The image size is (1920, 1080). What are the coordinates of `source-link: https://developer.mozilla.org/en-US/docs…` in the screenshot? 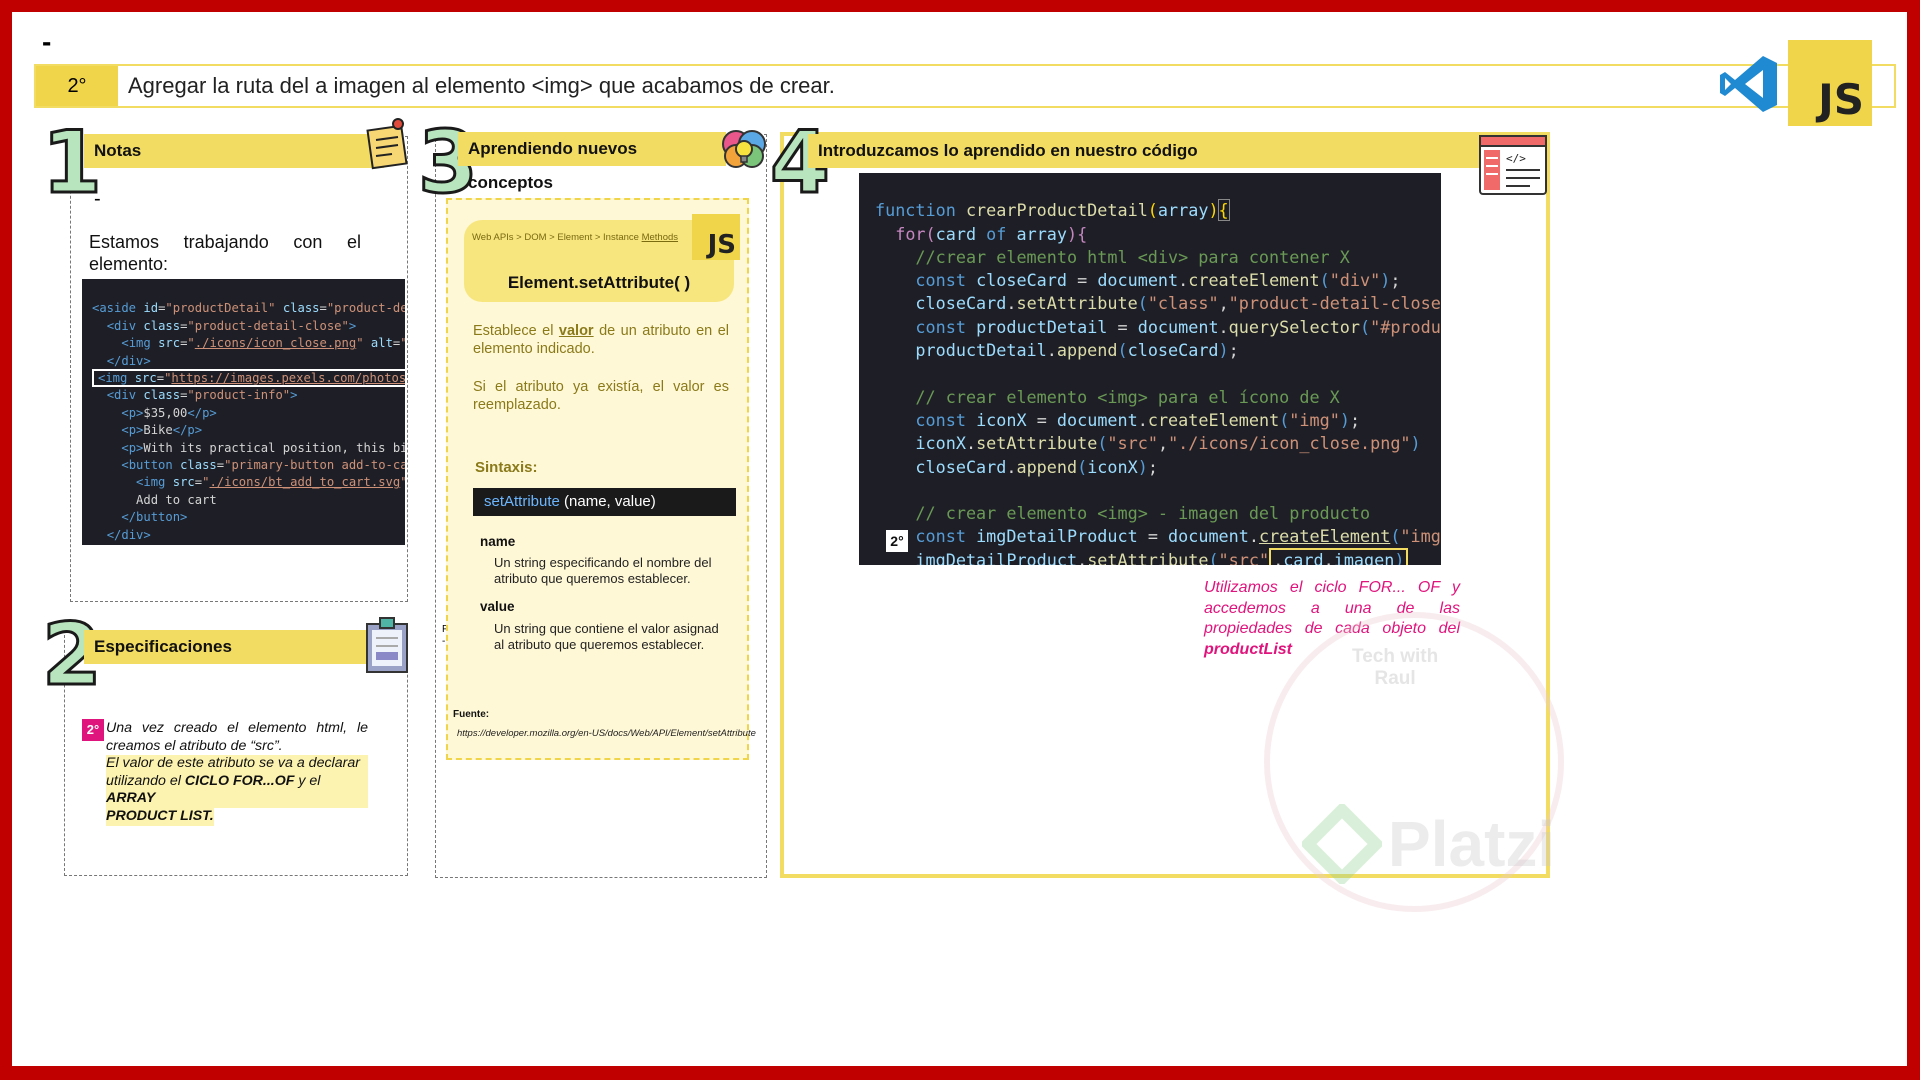 It's located at (606, 733).